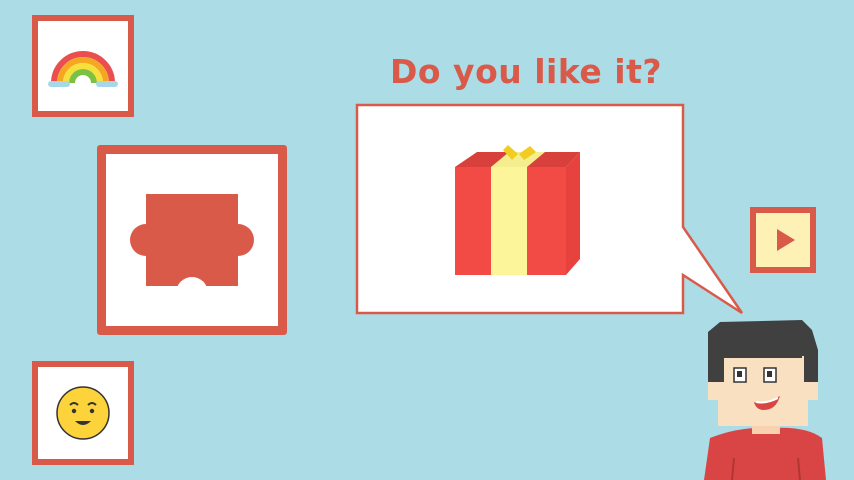 Image resolution: width=854 pixels, height=480 pixels. Describe the element at coordinates (517, 210) in the screenshot. I see `gift-box-icon` at that location.